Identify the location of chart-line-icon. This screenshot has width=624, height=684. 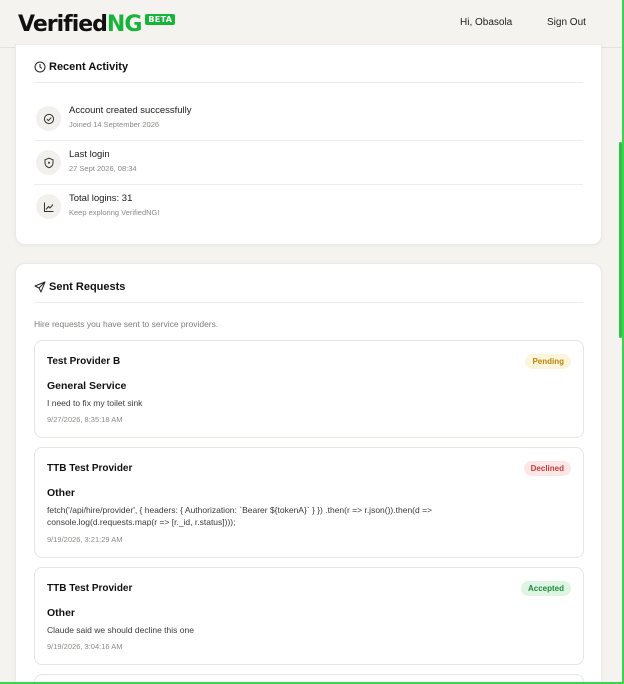
(48, 206).